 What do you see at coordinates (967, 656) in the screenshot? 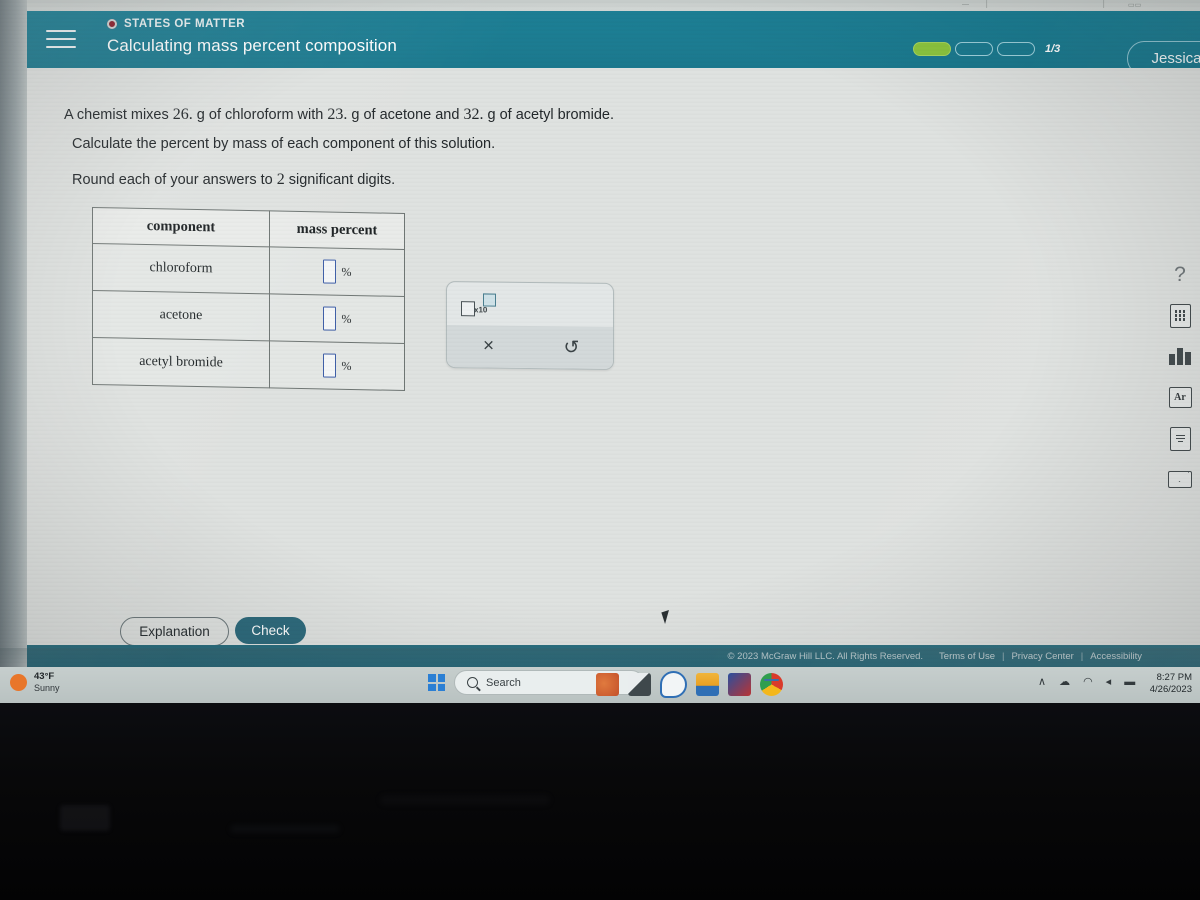
I see `terms-of-use-link: Terms of Use` at bounding box center [967, 656].